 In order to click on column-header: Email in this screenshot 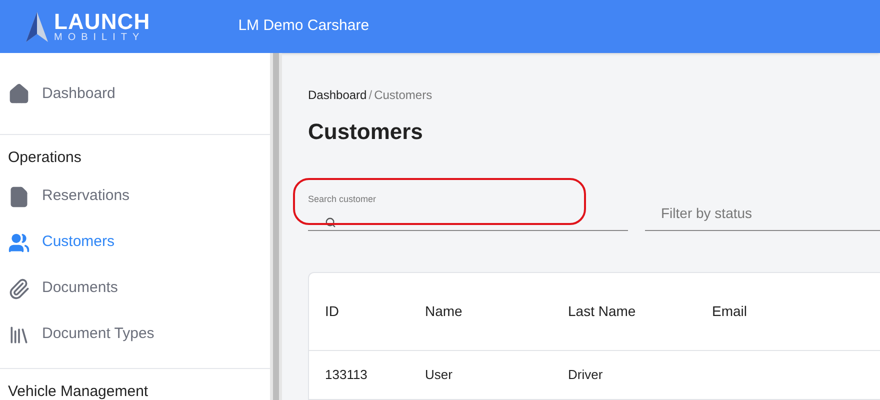, I will do `click(730, 311)`.